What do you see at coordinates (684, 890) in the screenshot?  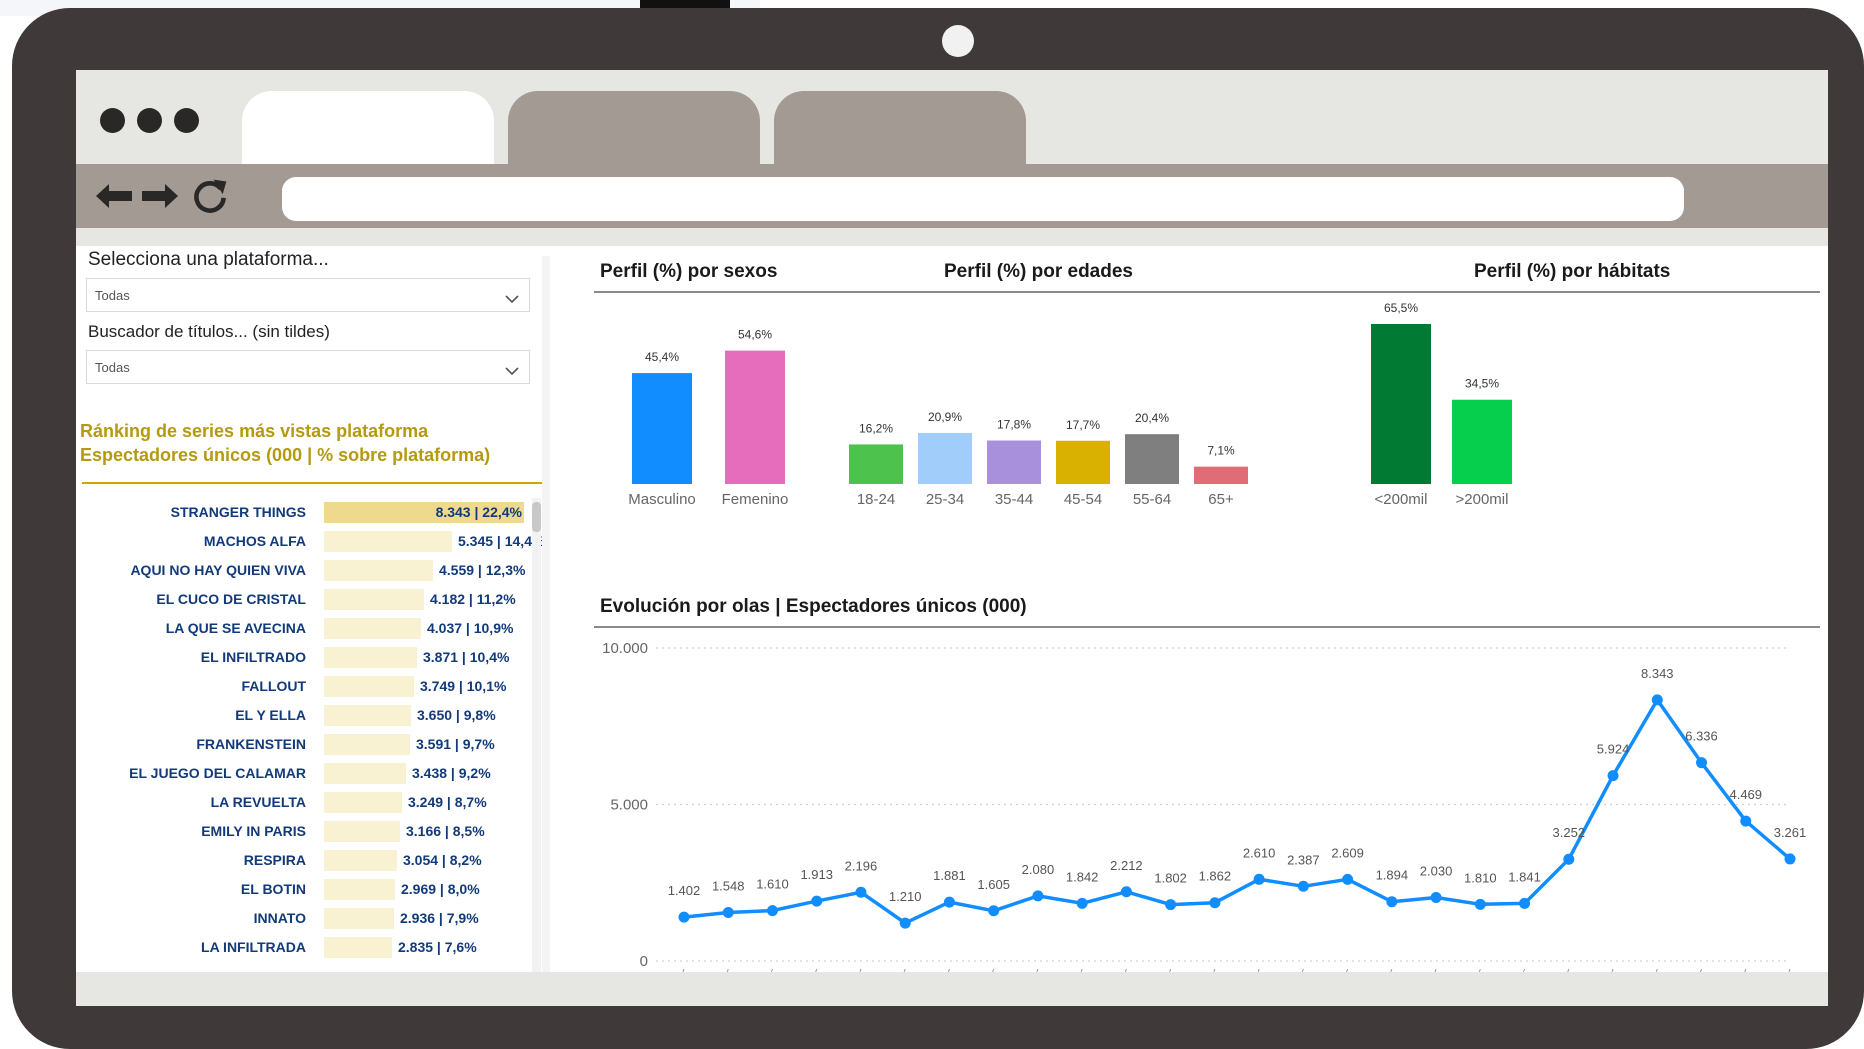 I see `line-data-label: 1.402` at bounding box center [684, 890].